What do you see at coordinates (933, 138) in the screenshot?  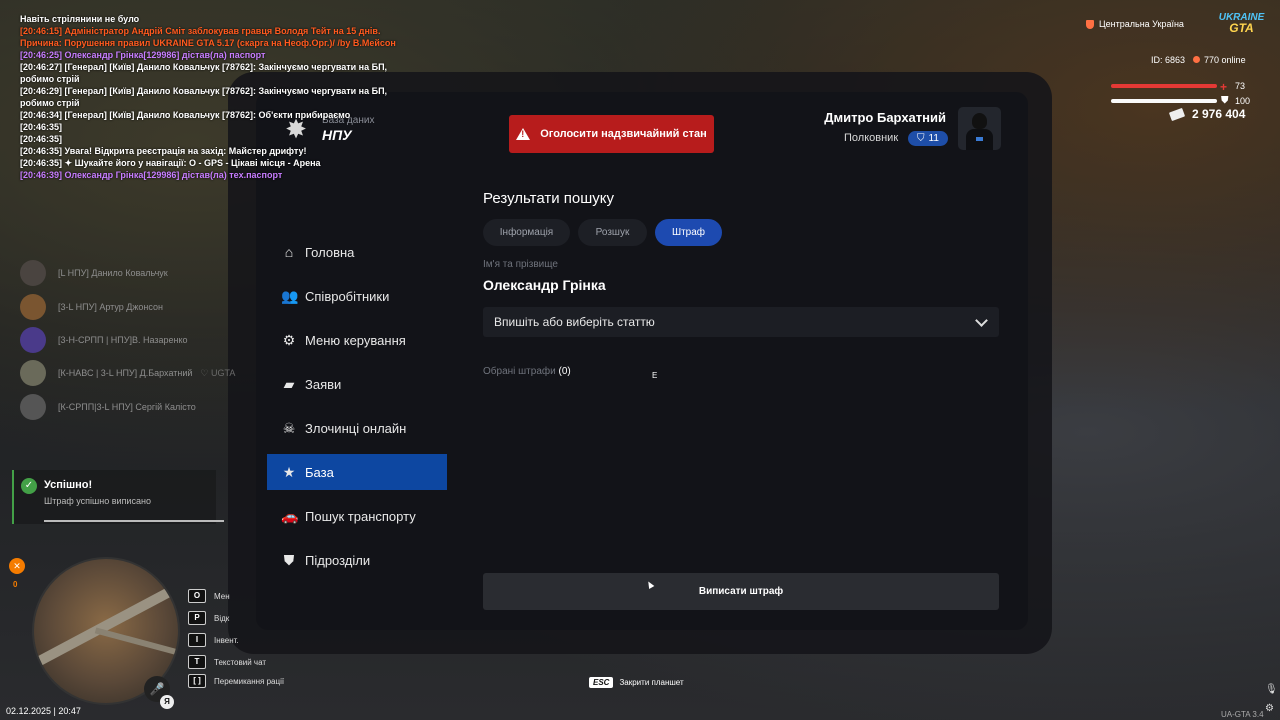 I see `level-value: 11` at bounding box center [933, 138].